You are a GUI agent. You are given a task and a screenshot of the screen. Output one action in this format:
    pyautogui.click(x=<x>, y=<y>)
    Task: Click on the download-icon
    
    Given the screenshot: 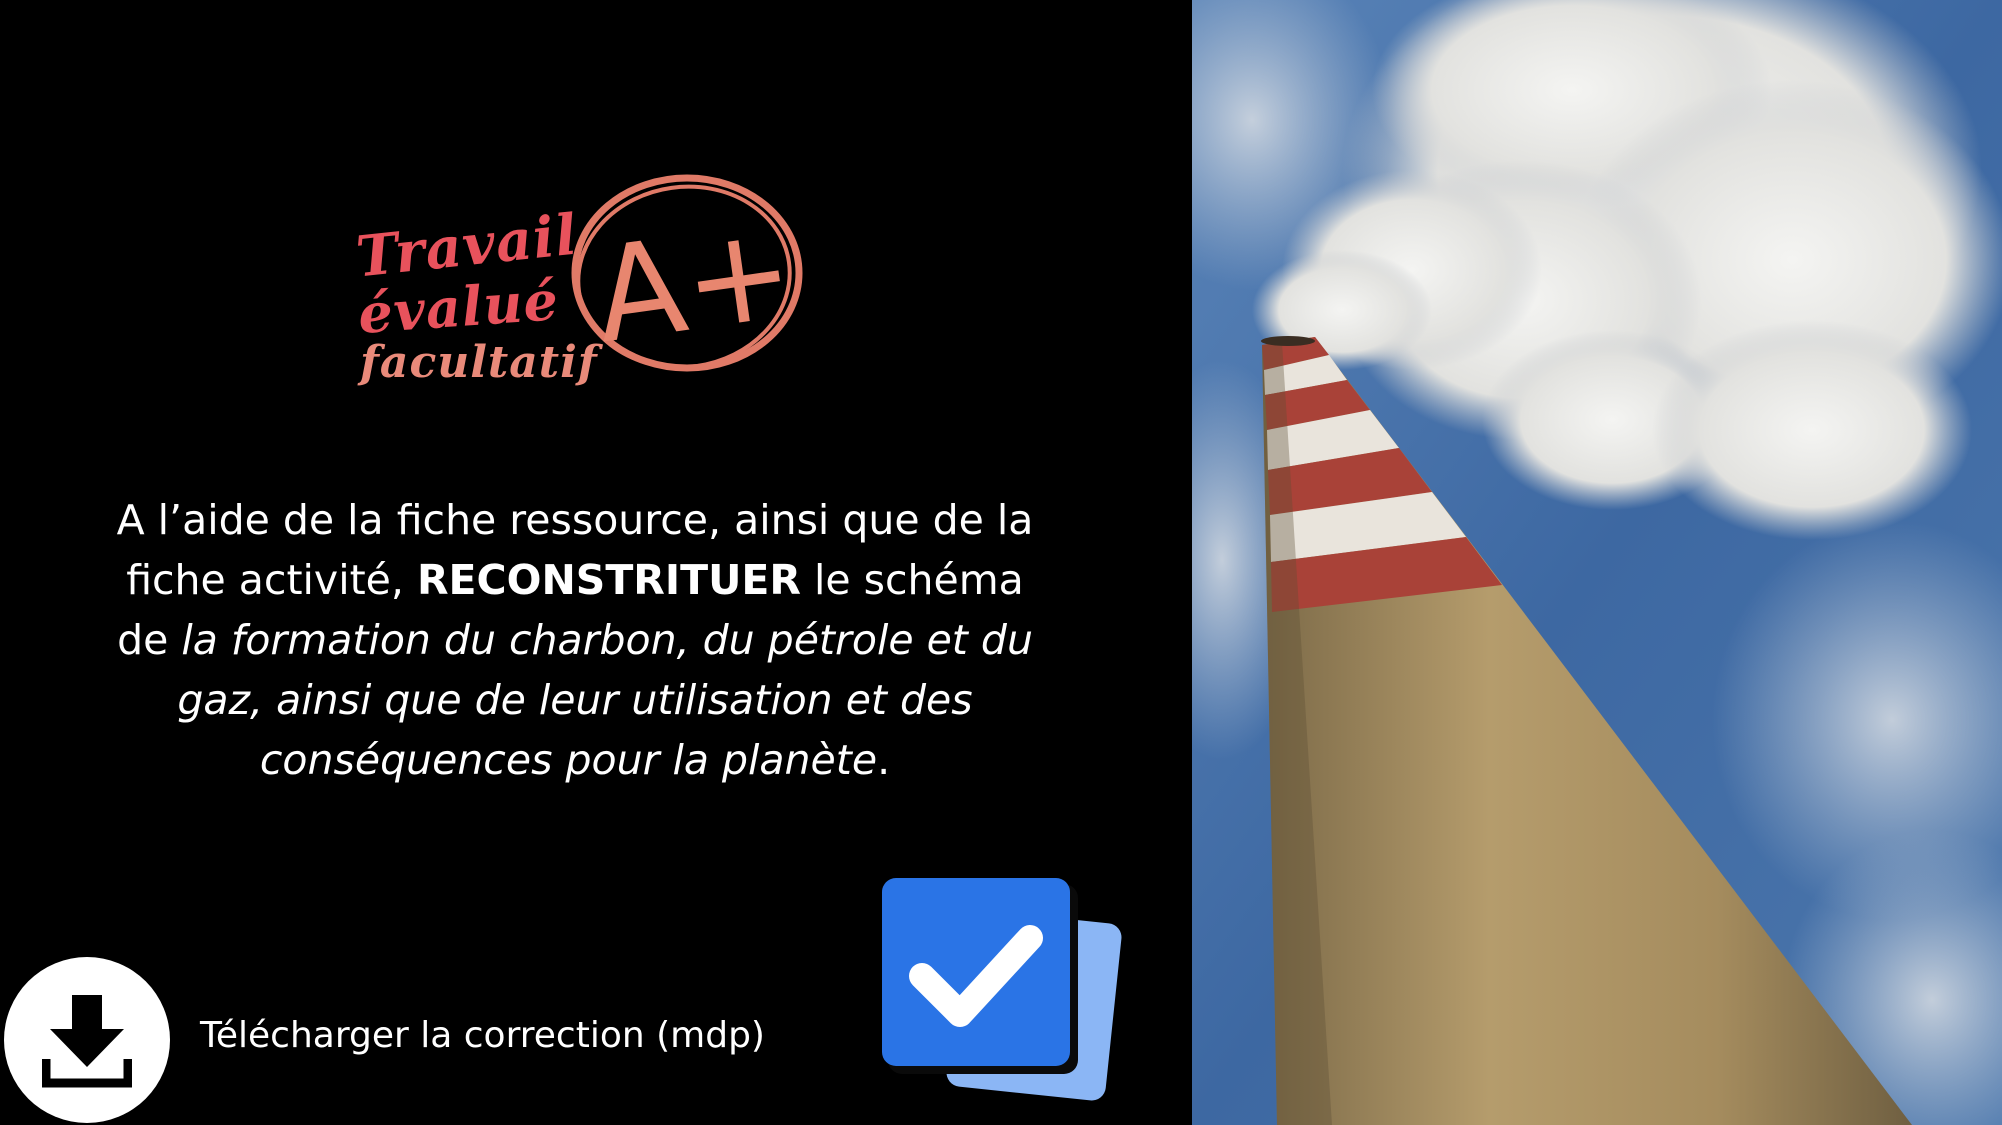 What is the action you would take?
    pyautogui.click(x=87, y=1041)
    